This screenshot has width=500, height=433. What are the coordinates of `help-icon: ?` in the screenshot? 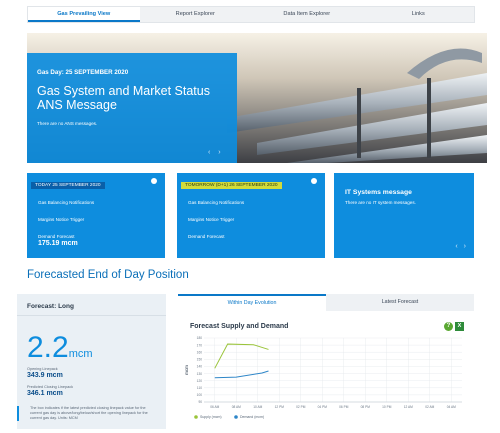 It's located at (448, 326).